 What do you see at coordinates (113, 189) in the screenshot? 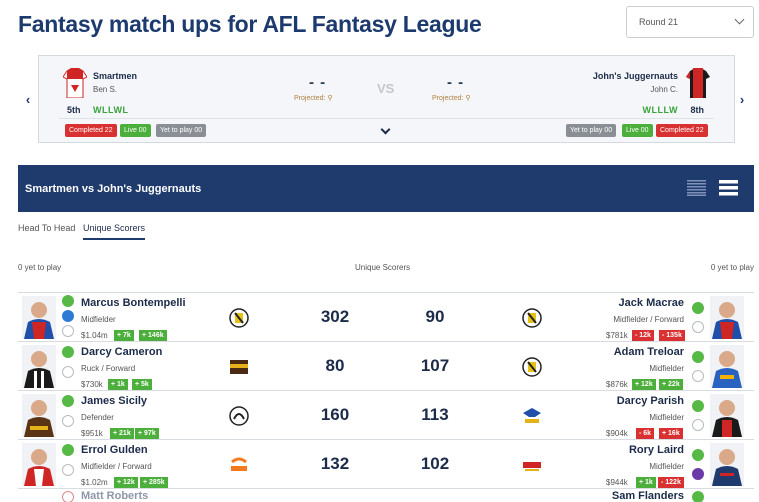
I see `banner-title: Smartmen vs John's Juggernauts` at bounding box center [113, 189].